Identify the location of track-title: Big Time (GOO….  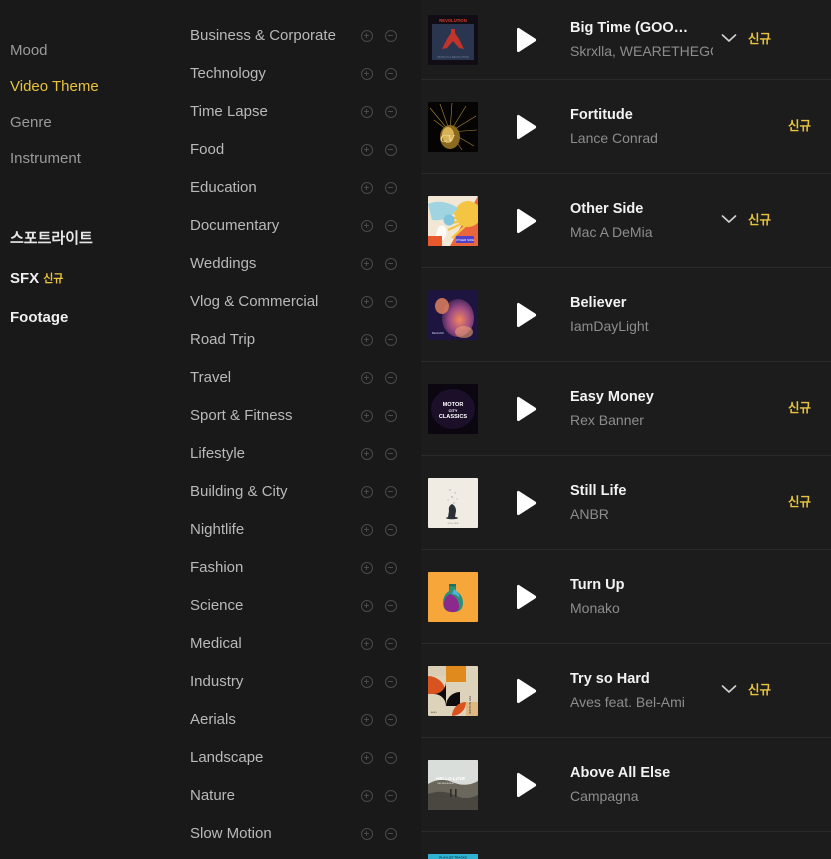
(641, 28).